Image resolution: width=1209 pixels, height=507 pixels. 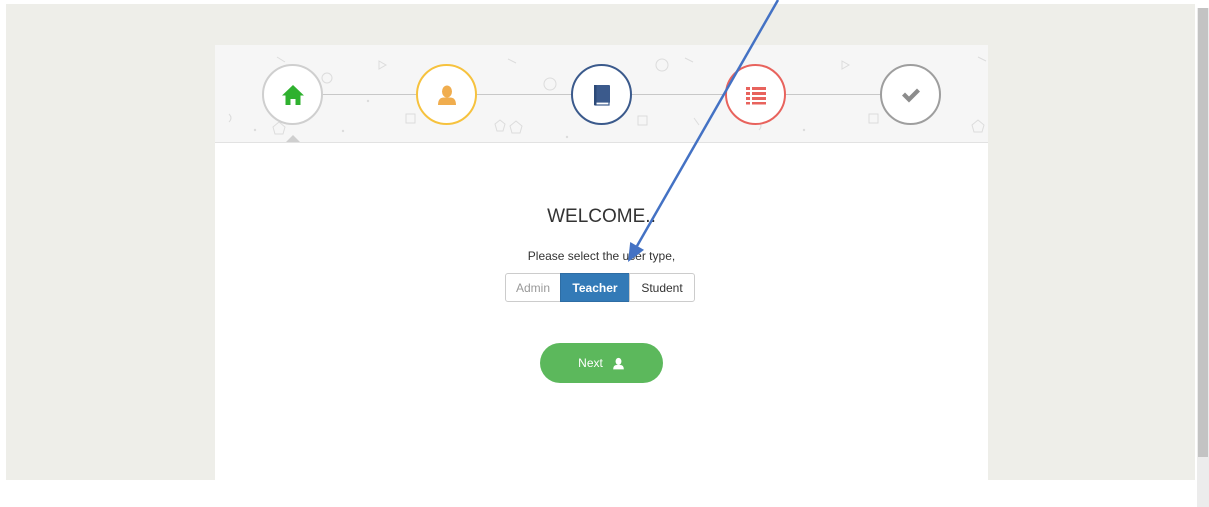 I want to click on step-done, so click(x=910, y=94).